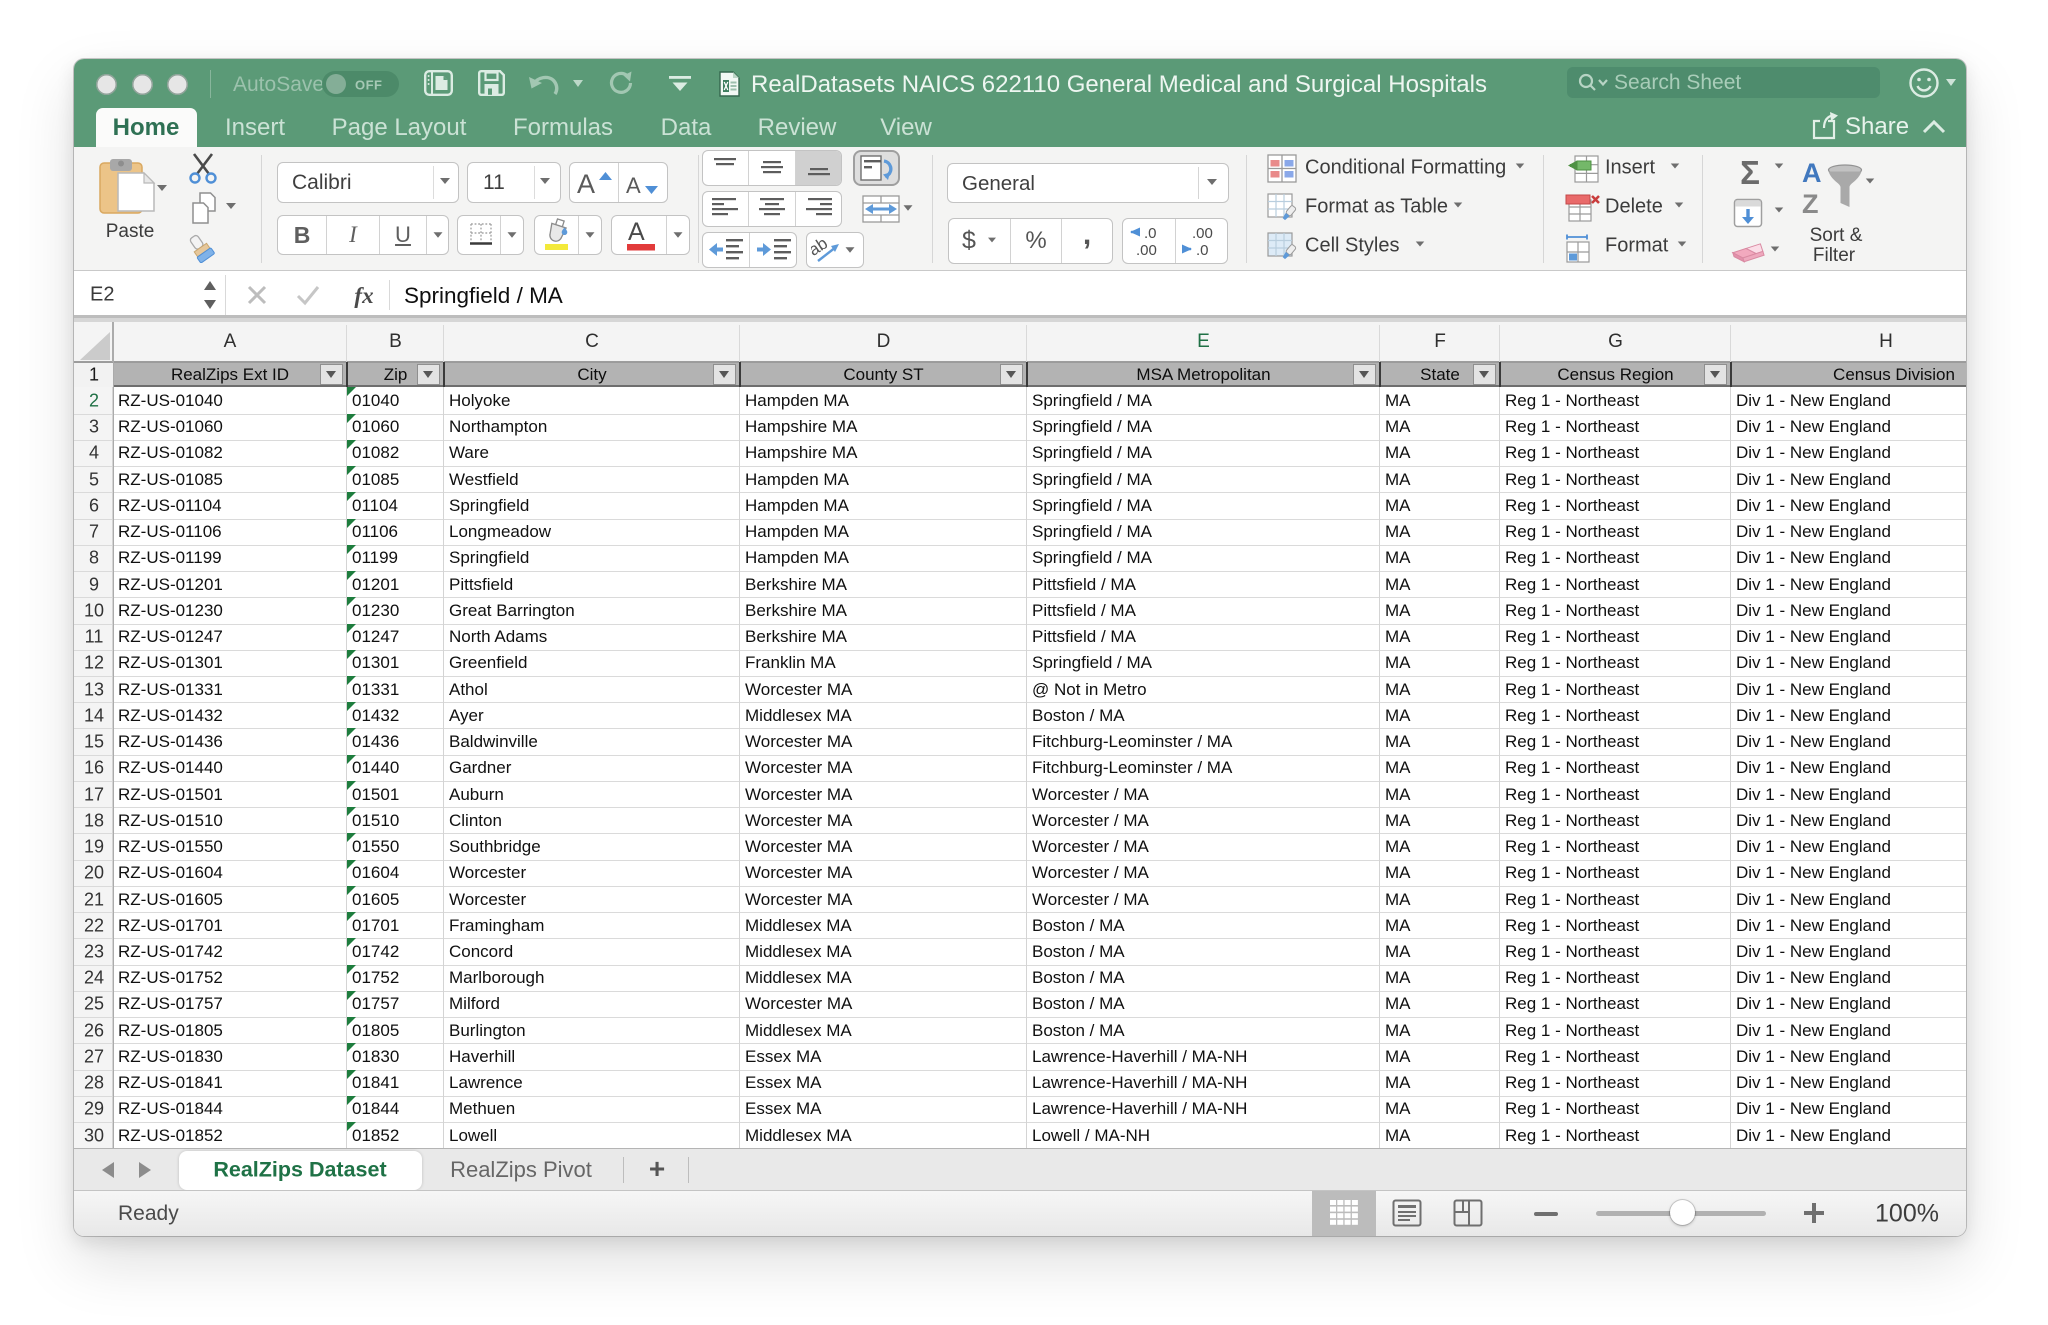  I want to click on svg-text: ab, so click(821, 247).